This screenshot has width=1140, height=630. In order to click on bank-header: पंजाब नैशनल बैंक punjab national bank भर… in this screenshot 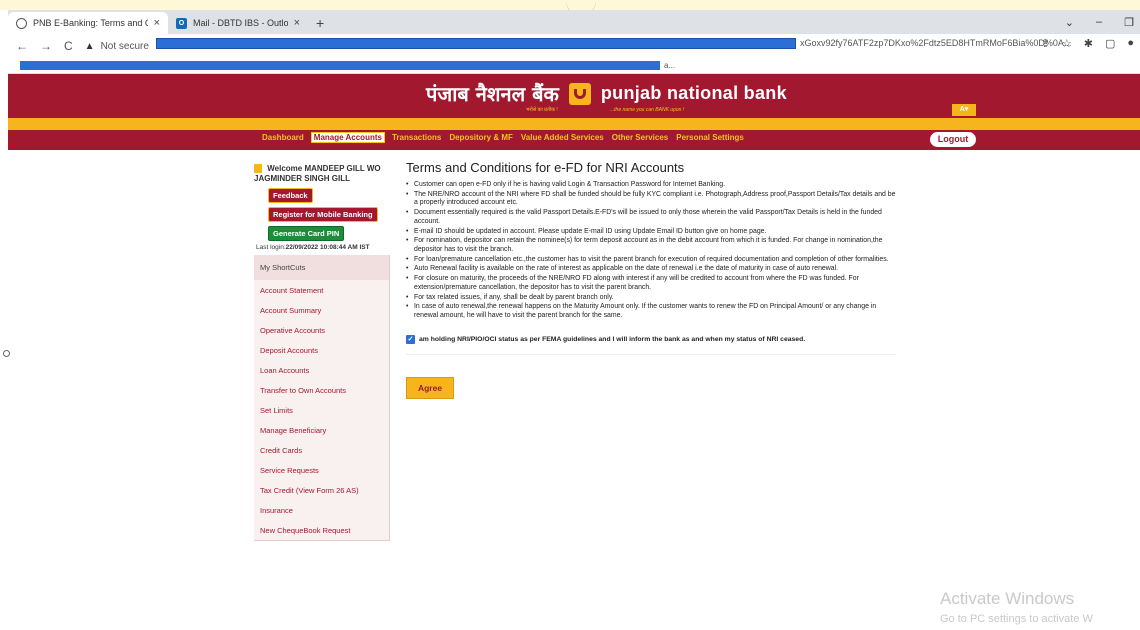, I will do `click(574, 96)`.